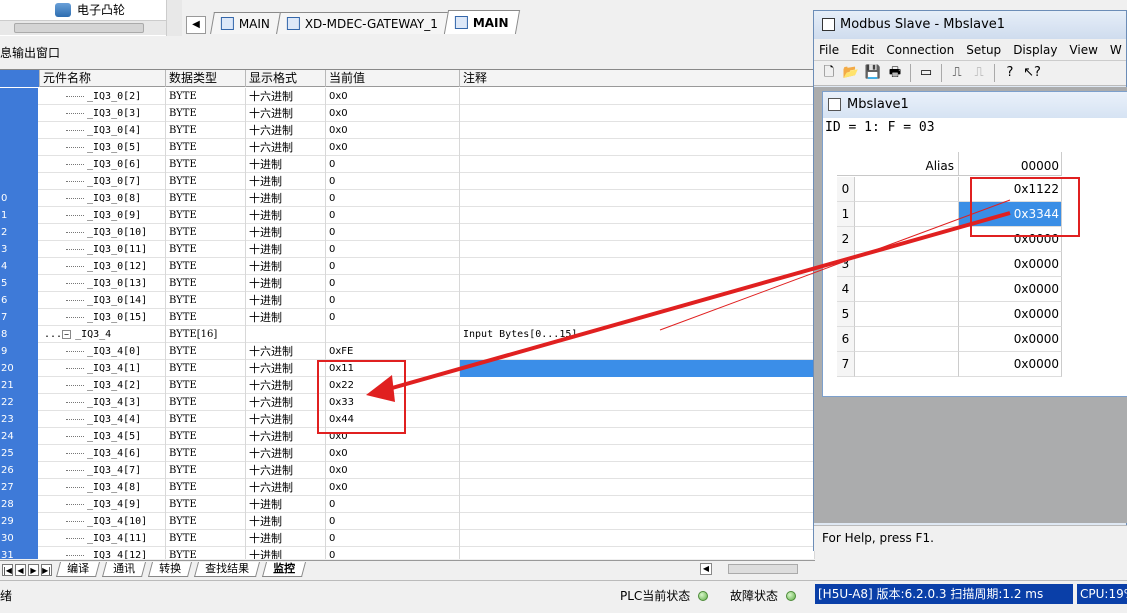  I want to click on table-row: 27 _IQ3_4[8] BYTE 十六进制 0x0, so click(407, 487).